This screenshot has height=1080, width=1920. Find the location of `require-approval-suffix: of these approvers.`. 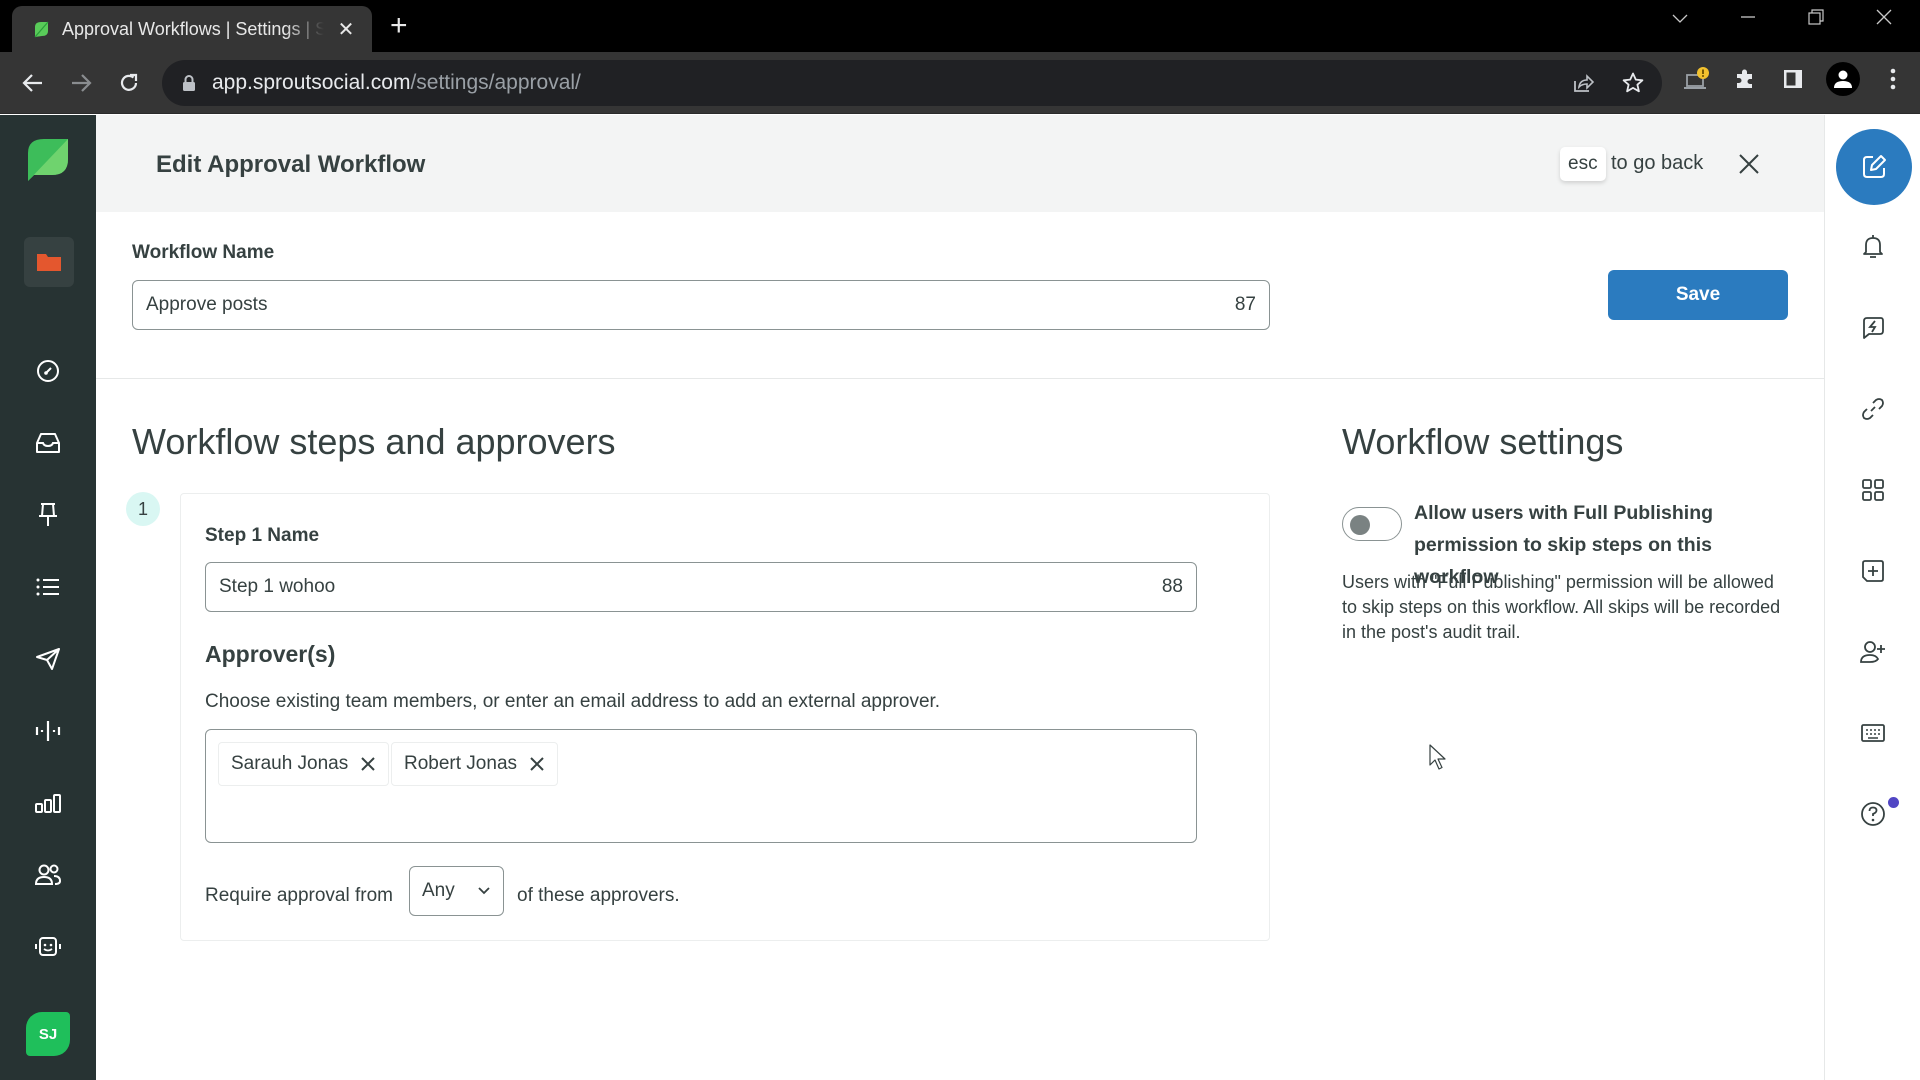

require-approval-suffix: of these approvers. is located at coordinates (598, 895).